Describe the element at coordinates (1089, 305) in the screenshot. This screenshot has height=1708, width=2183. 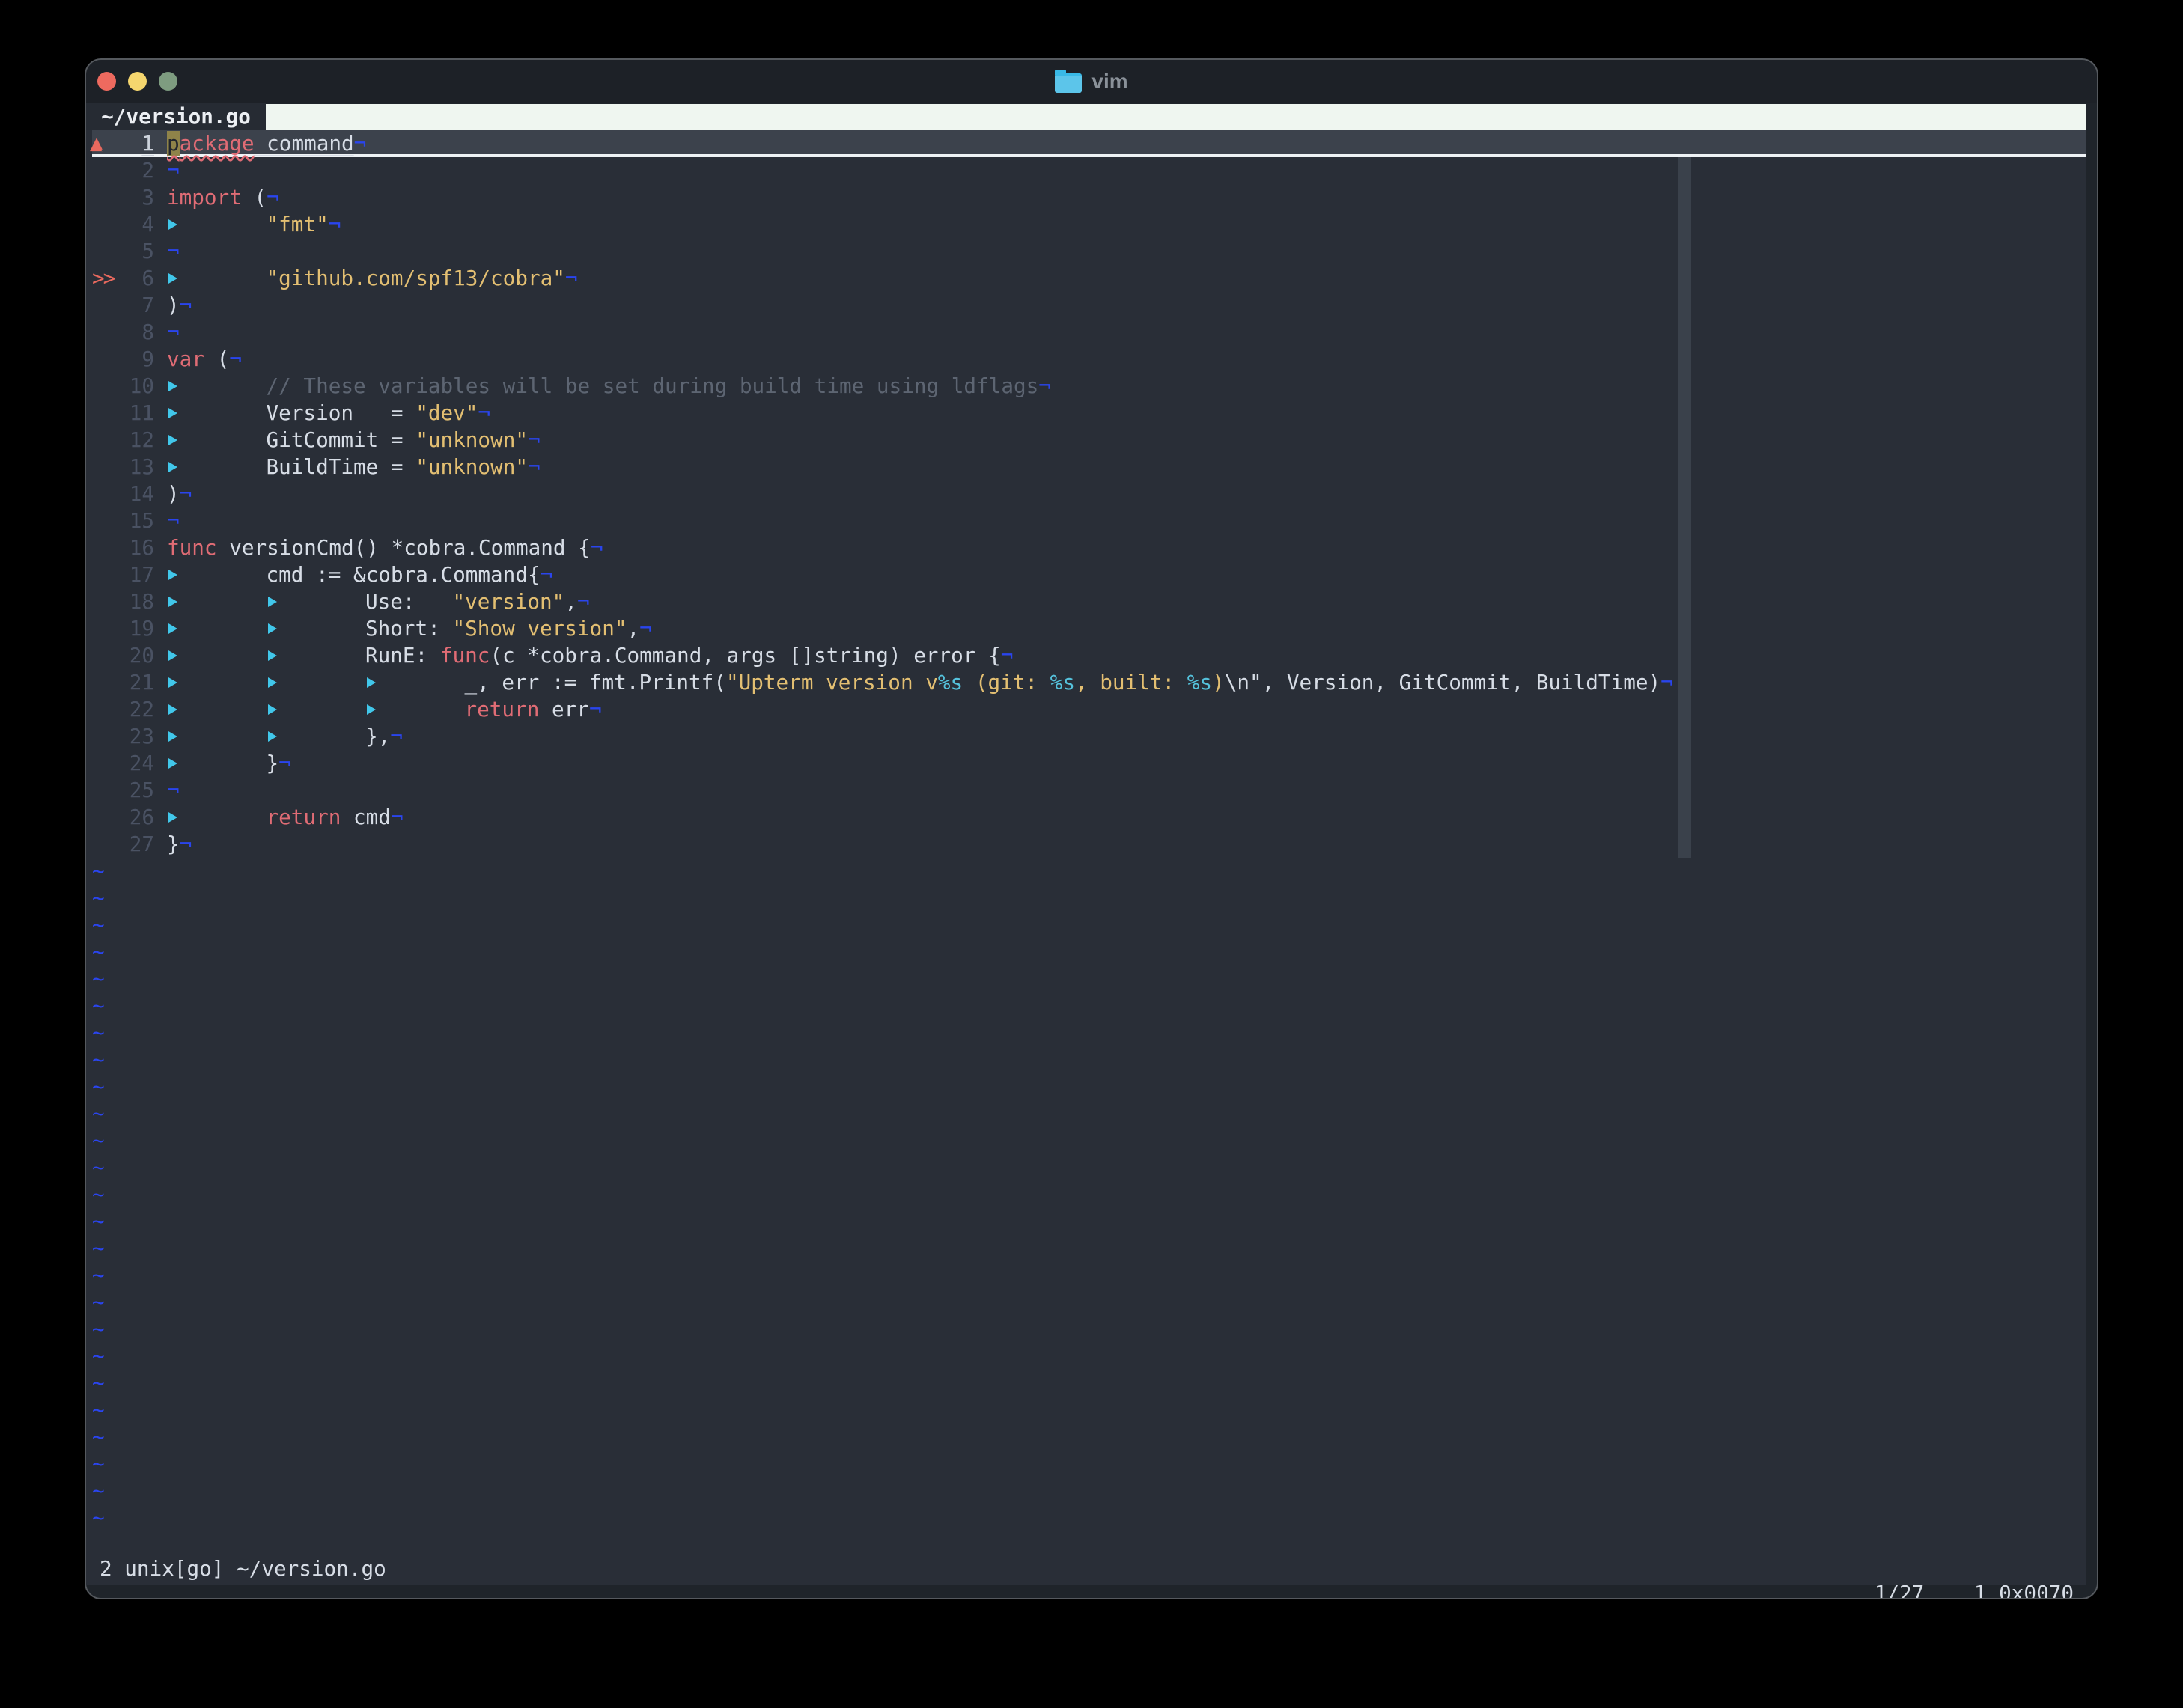
I see `code-line: 7)¬` at that location.